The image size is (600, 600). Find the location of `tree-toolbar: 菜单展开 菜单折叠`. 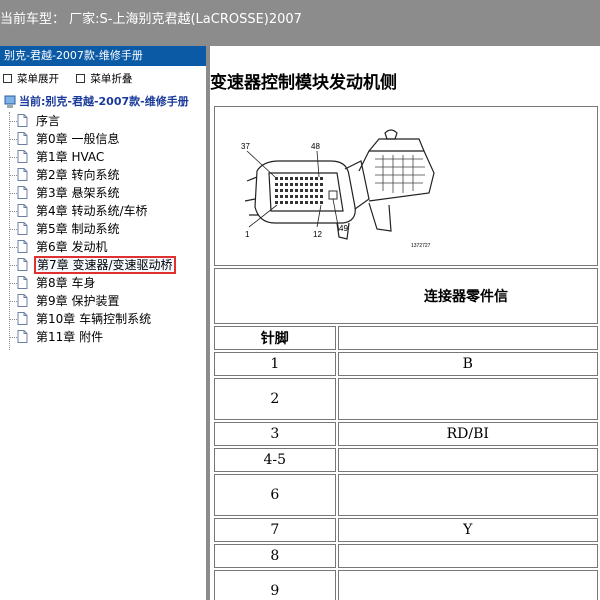

tree-toolbar: 菜单展开 菜单折叠 is located at coordinates (103, 79).